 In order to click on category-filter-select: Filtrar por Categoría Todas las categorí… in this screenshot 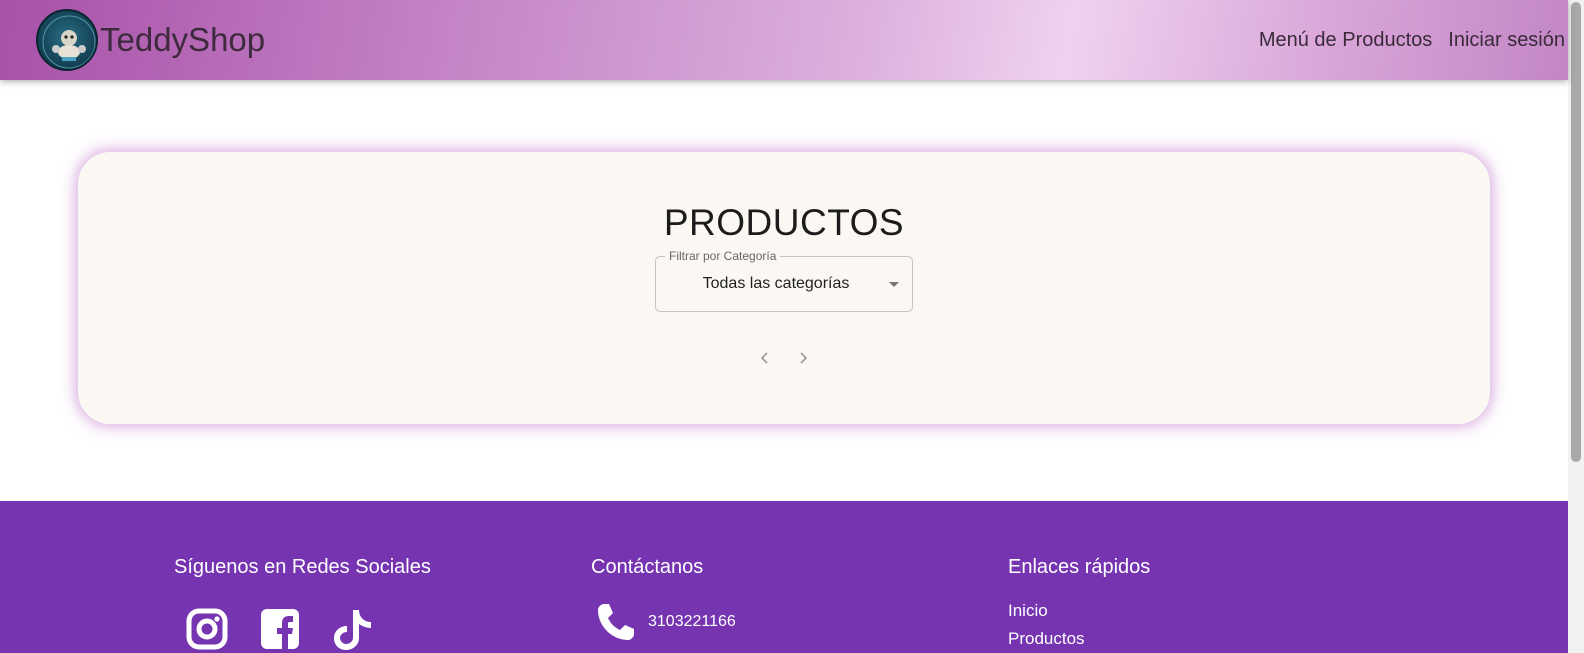, I will do `click(784, 280)`.